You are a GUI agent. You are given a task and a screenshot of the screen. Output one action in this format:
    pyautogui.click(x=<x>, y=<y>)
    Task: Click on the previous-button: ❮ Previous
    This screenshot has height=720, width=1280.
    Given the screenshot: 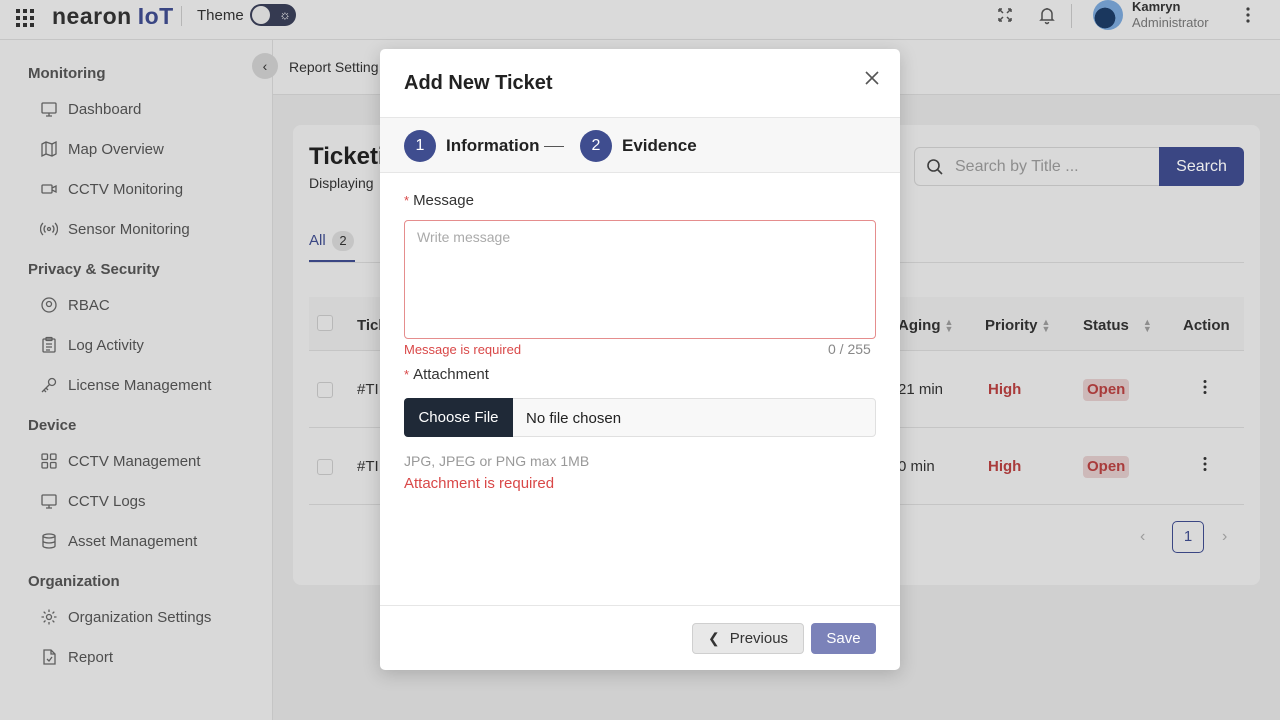 What is the action you would take?
    pyautogui.click(x=748, y=638)
    